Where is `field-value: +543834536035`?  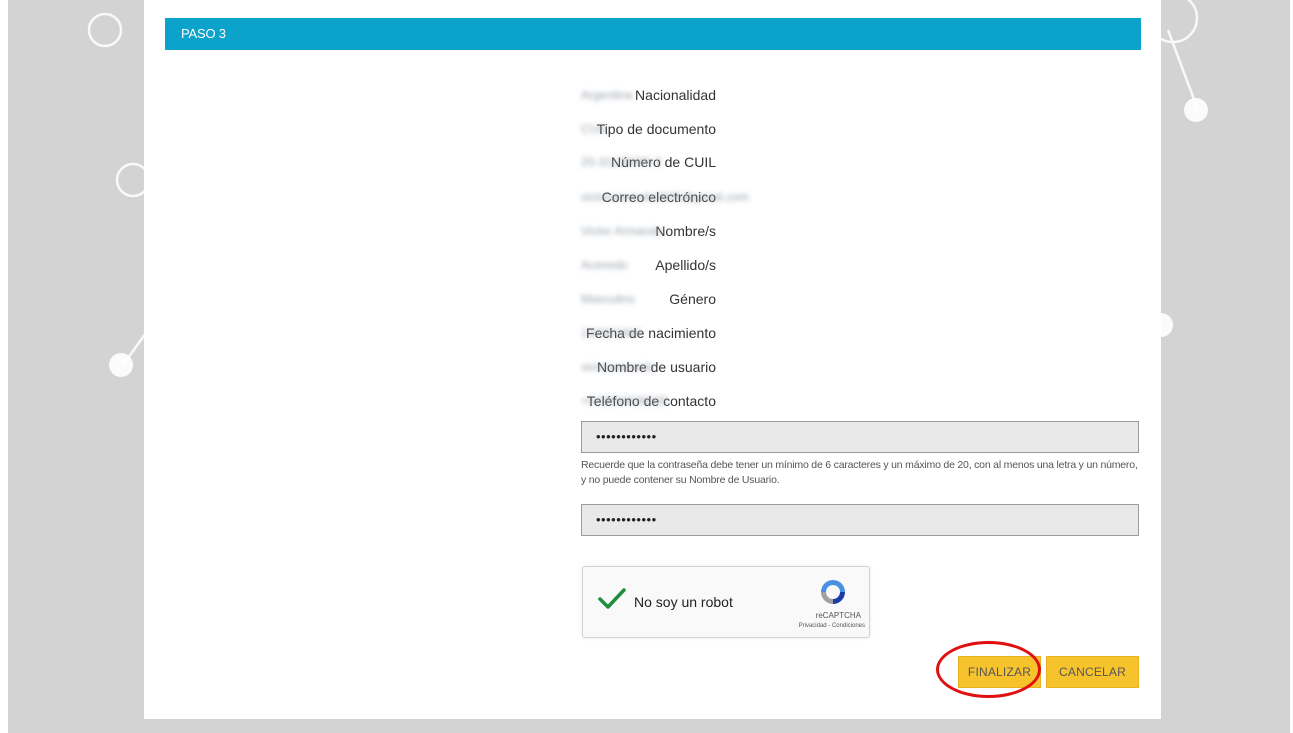
field-value: +543834536035 is located at coordinates (625, 401).